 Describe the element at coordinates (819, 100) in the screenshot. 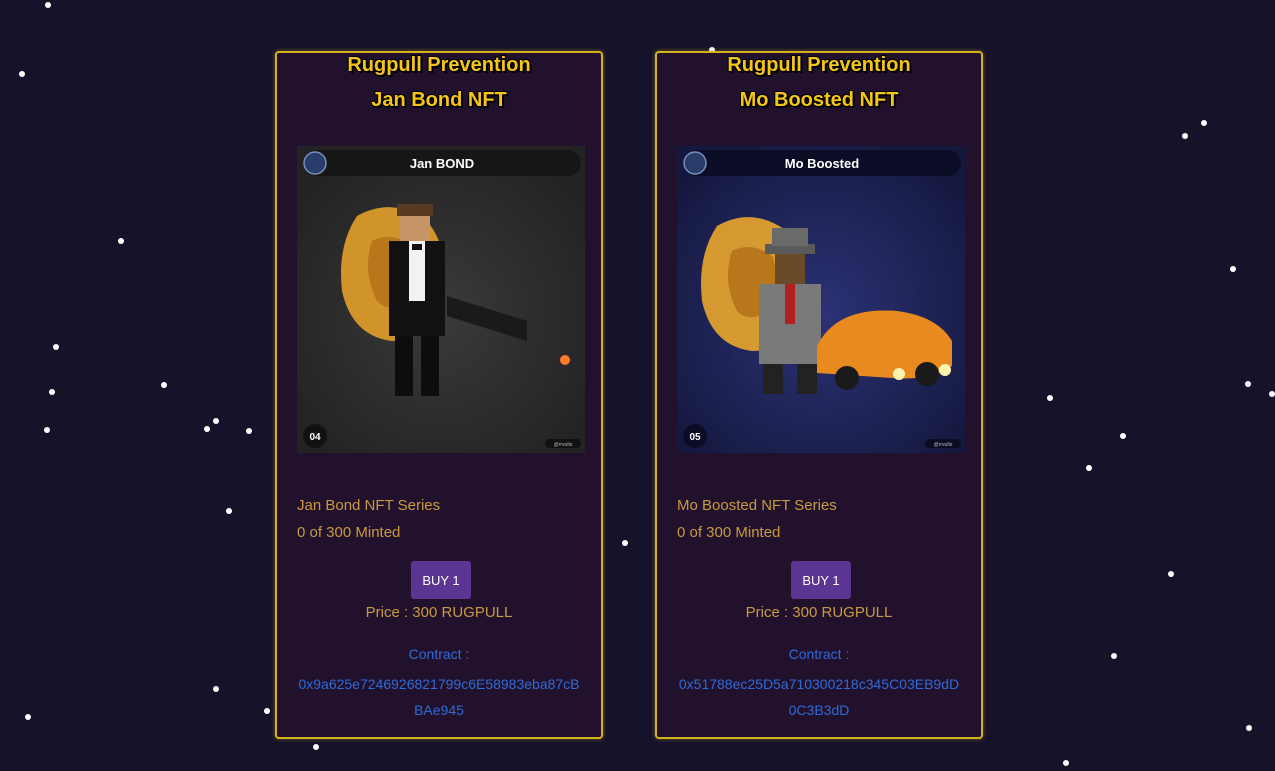

I see `card-title-line2: Mo Boosted NFT` at that location.